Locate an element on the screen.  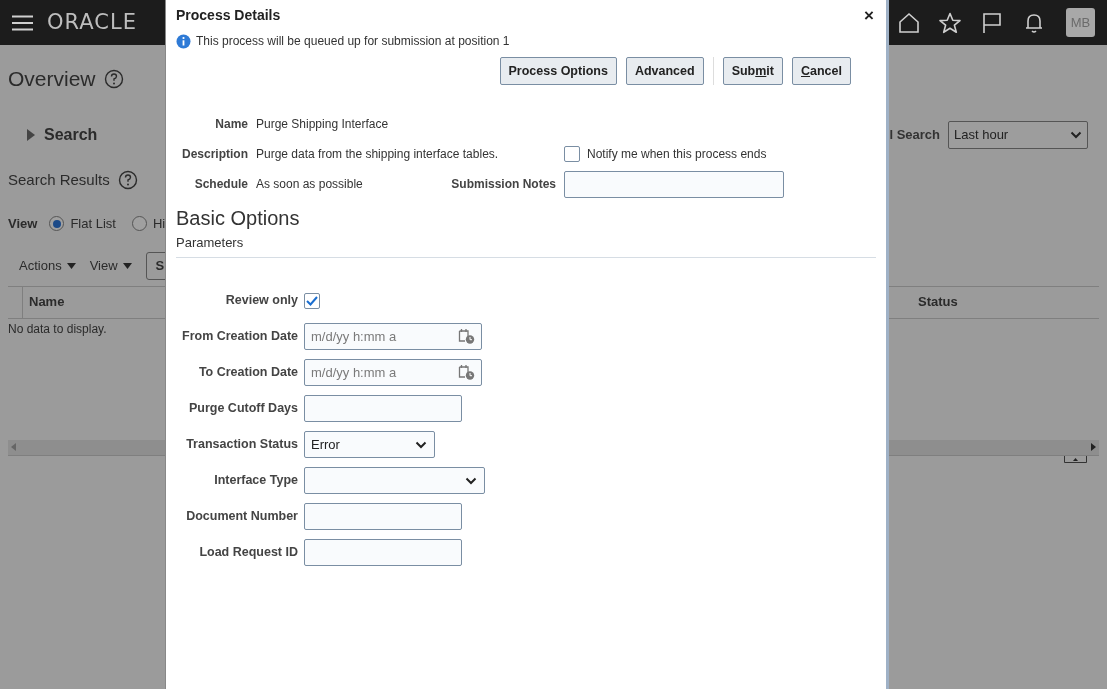
flag-icon is located at coordinates (992, 22).